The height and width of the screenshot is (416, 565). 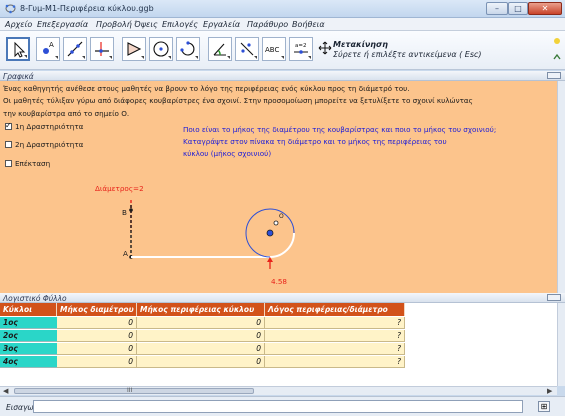 I want to click on point-o, so click(x=276, y=223).